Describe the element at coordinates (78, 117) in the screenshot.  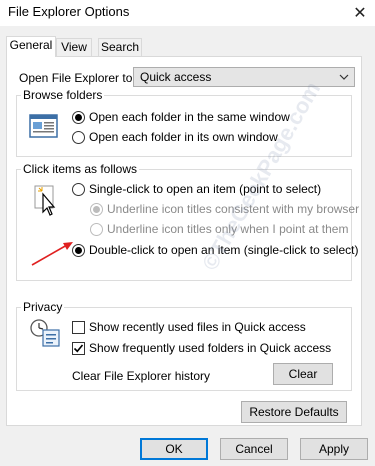
I see `same-window-radio` at that location.